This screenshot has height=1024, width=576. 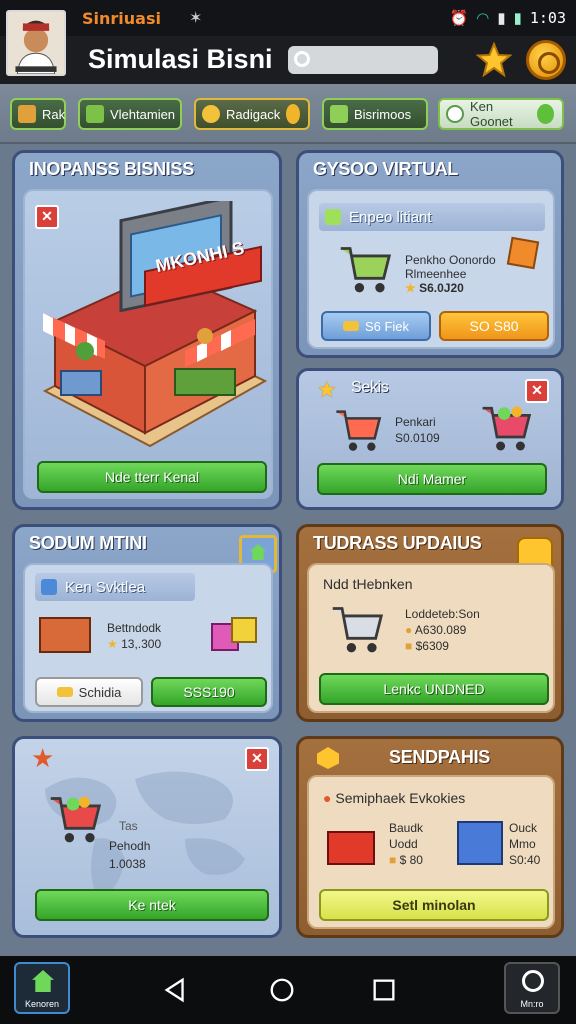 I want to click on virtual-panel-title: GYSOO VIRTUAL, so click(x=386, y=169).